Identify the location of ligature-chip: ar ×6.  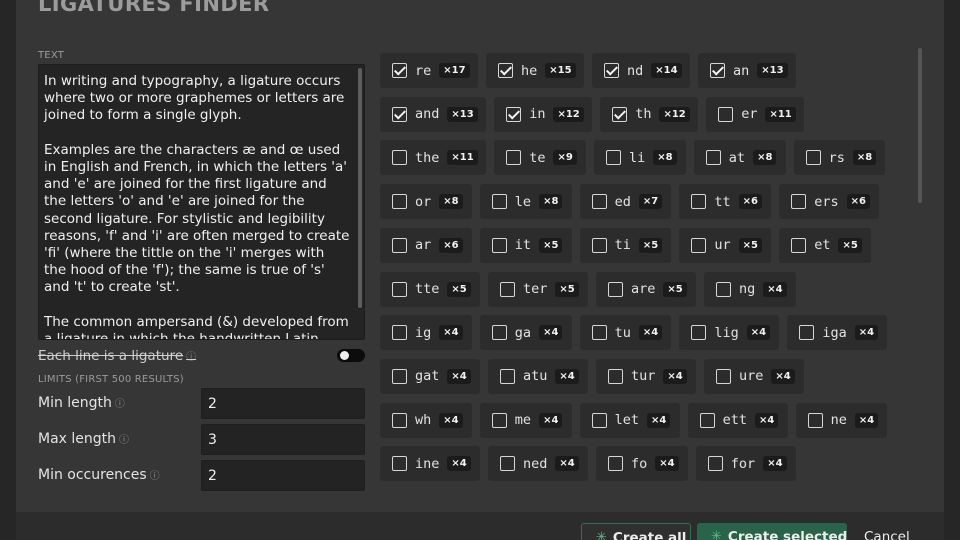
(426, 245).